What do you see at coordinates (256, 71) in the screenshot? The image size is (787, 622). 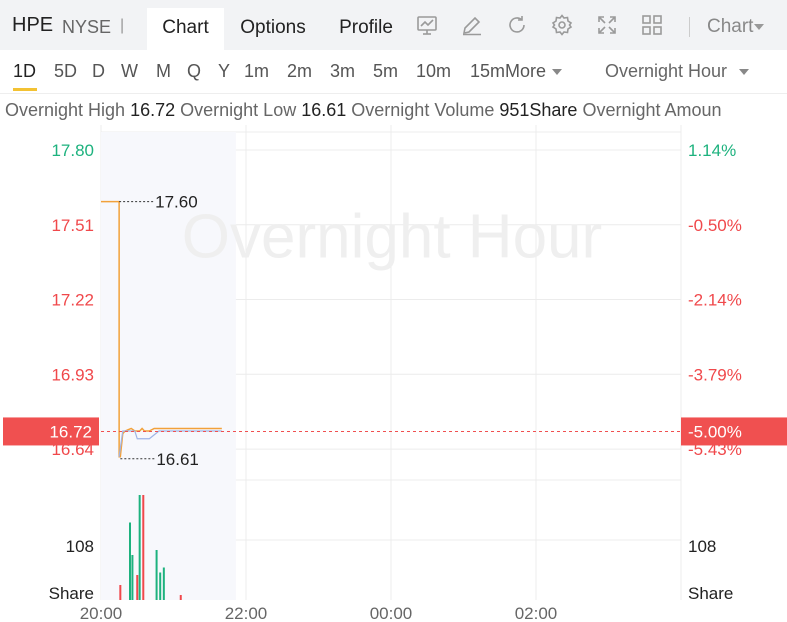 I see `period-1m: 1m` at bounding box center [256, 71].